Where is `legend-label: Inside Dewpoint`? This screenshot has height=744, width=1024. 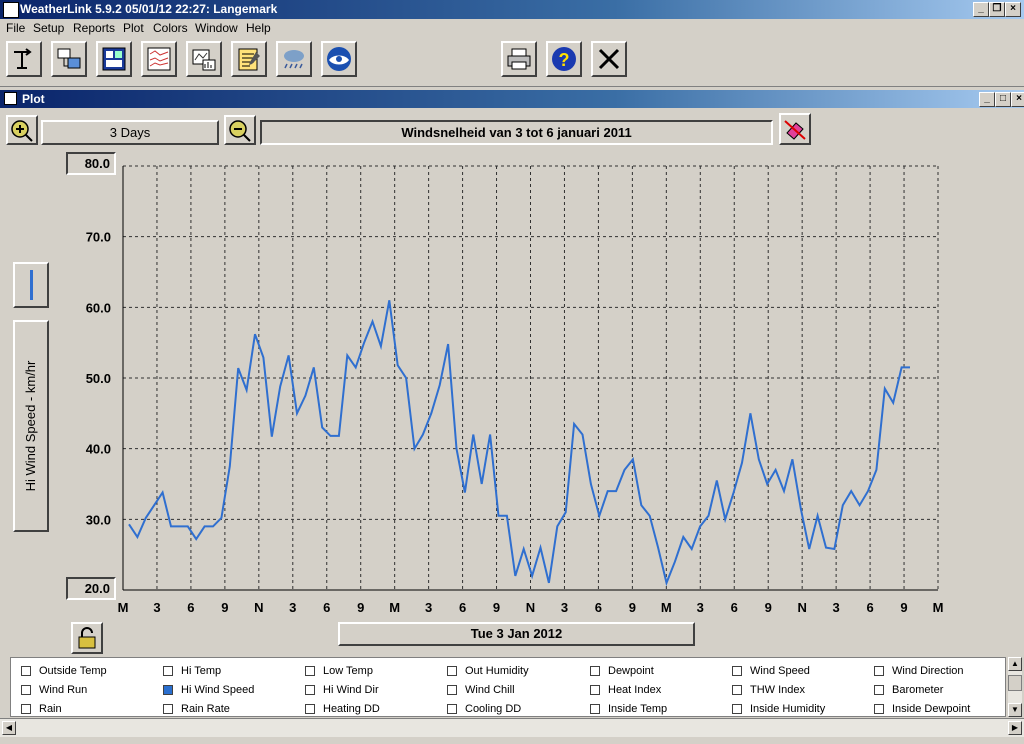 legend-label: Inside Dewpoint is located at coordinates (931, 709).